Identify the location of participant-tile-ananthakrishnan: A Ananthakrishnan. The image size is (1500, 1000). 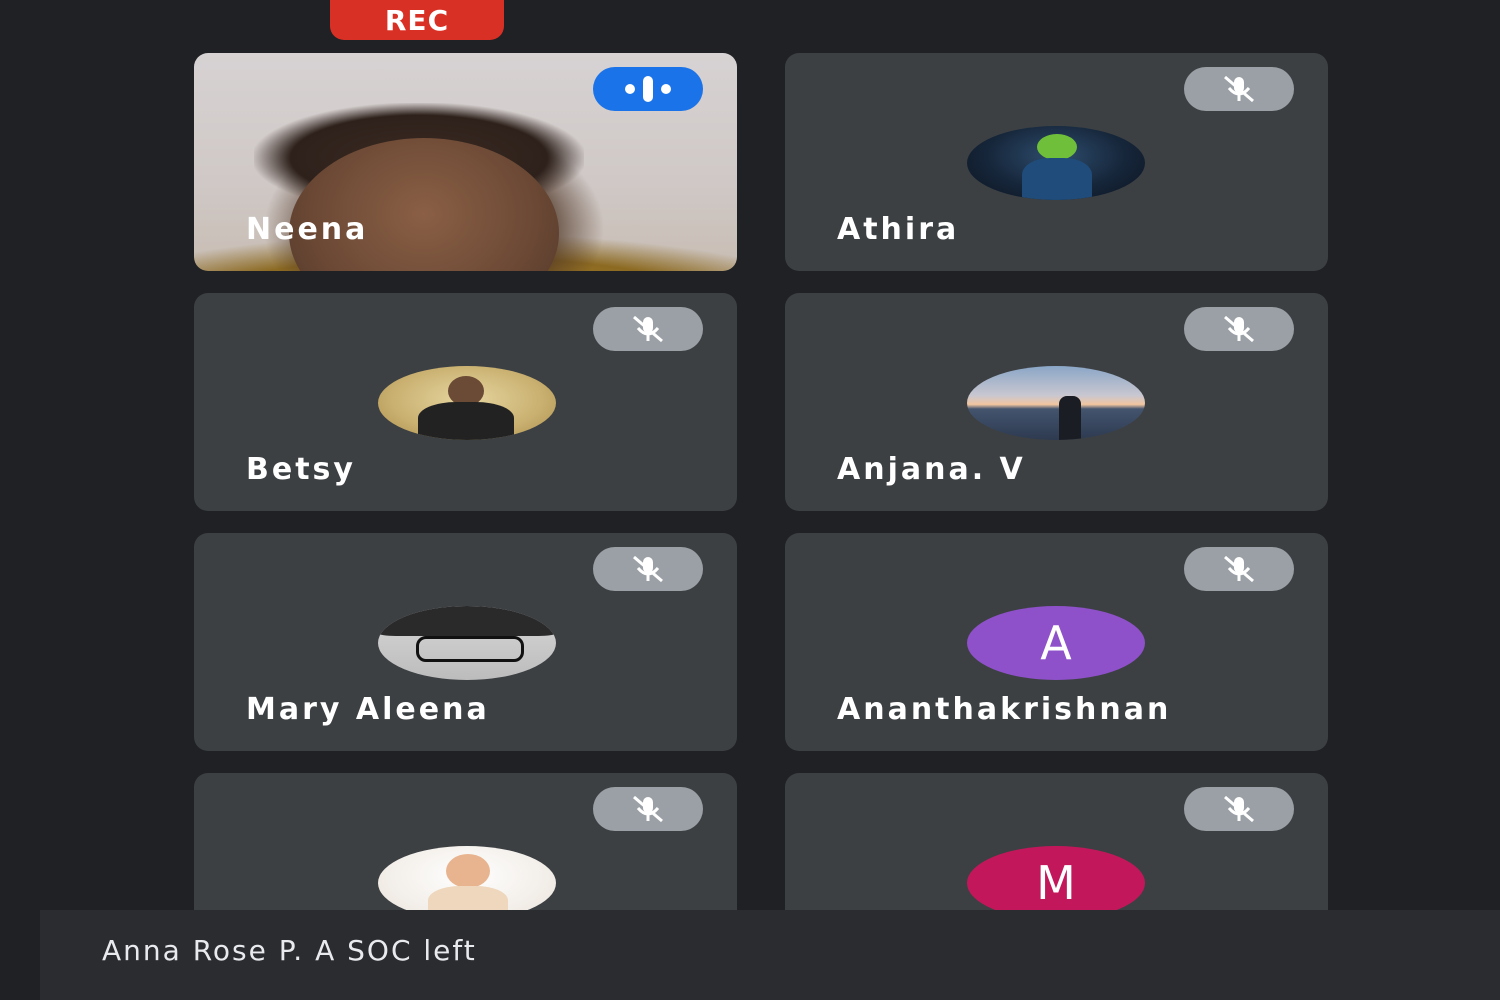
(1056, 642).